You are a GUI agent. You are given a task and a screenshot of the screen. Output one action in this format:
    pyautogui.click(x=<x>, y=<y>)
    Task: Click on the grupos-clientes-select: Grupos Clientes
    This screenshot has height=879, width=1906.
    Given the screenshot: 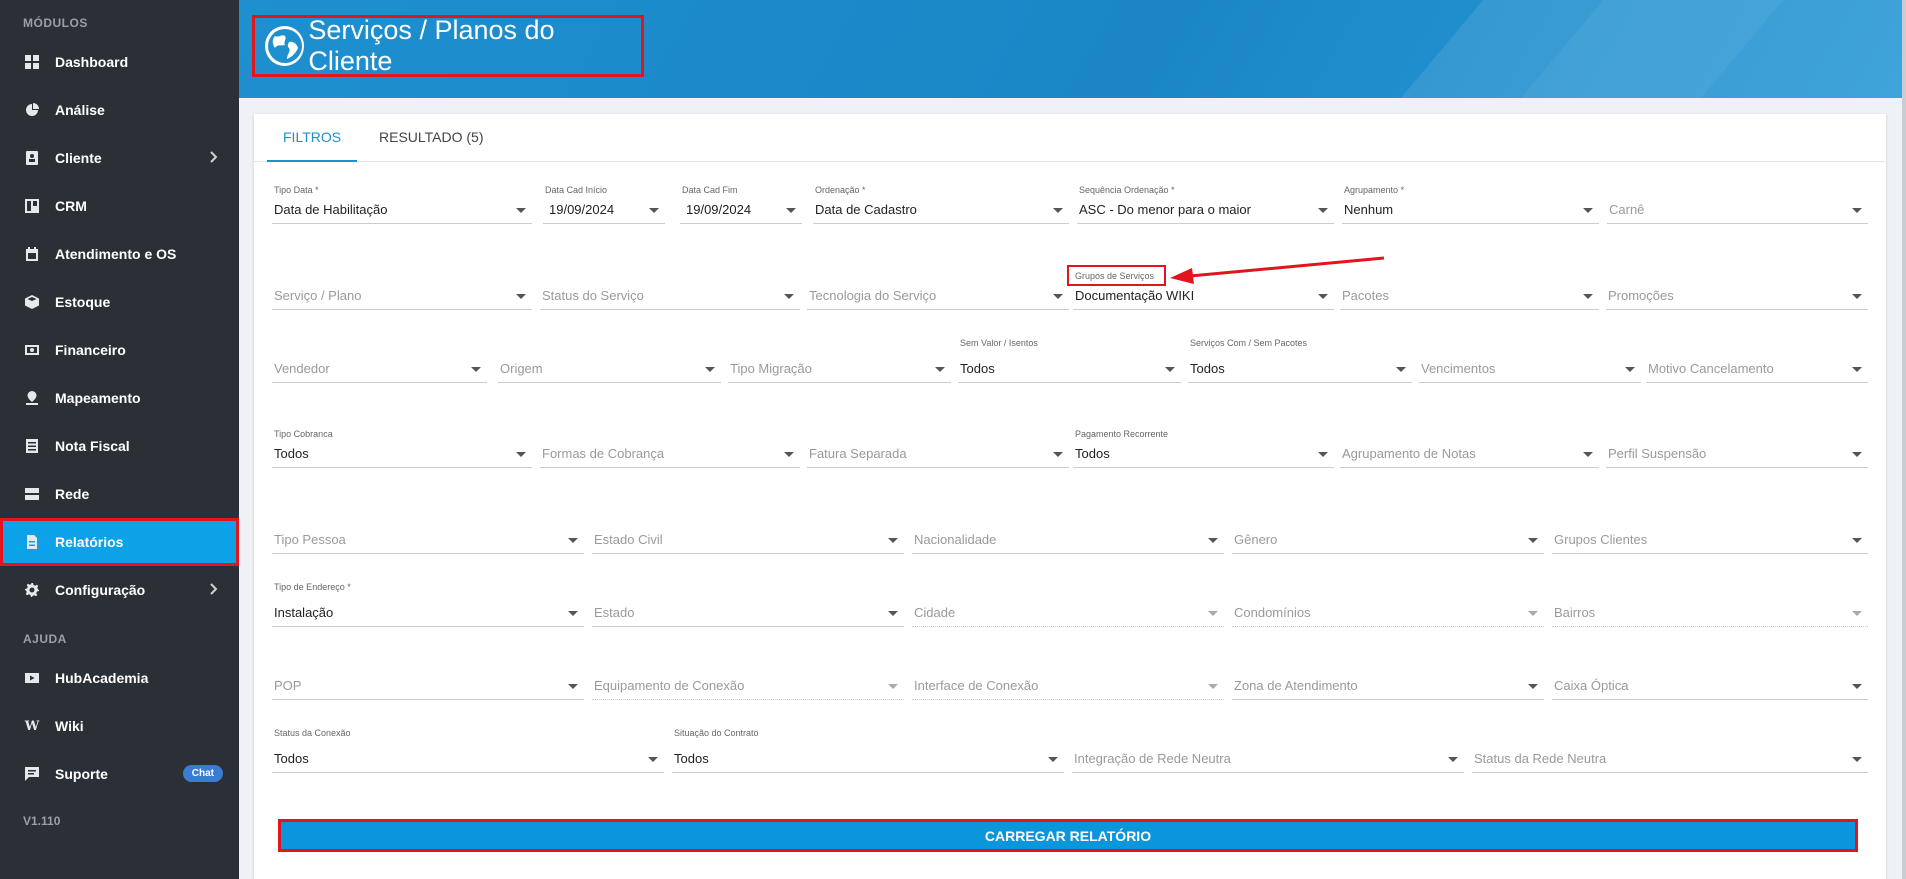 What is the action you would take?
    pyautogui.click(x=1710, y=535)
    